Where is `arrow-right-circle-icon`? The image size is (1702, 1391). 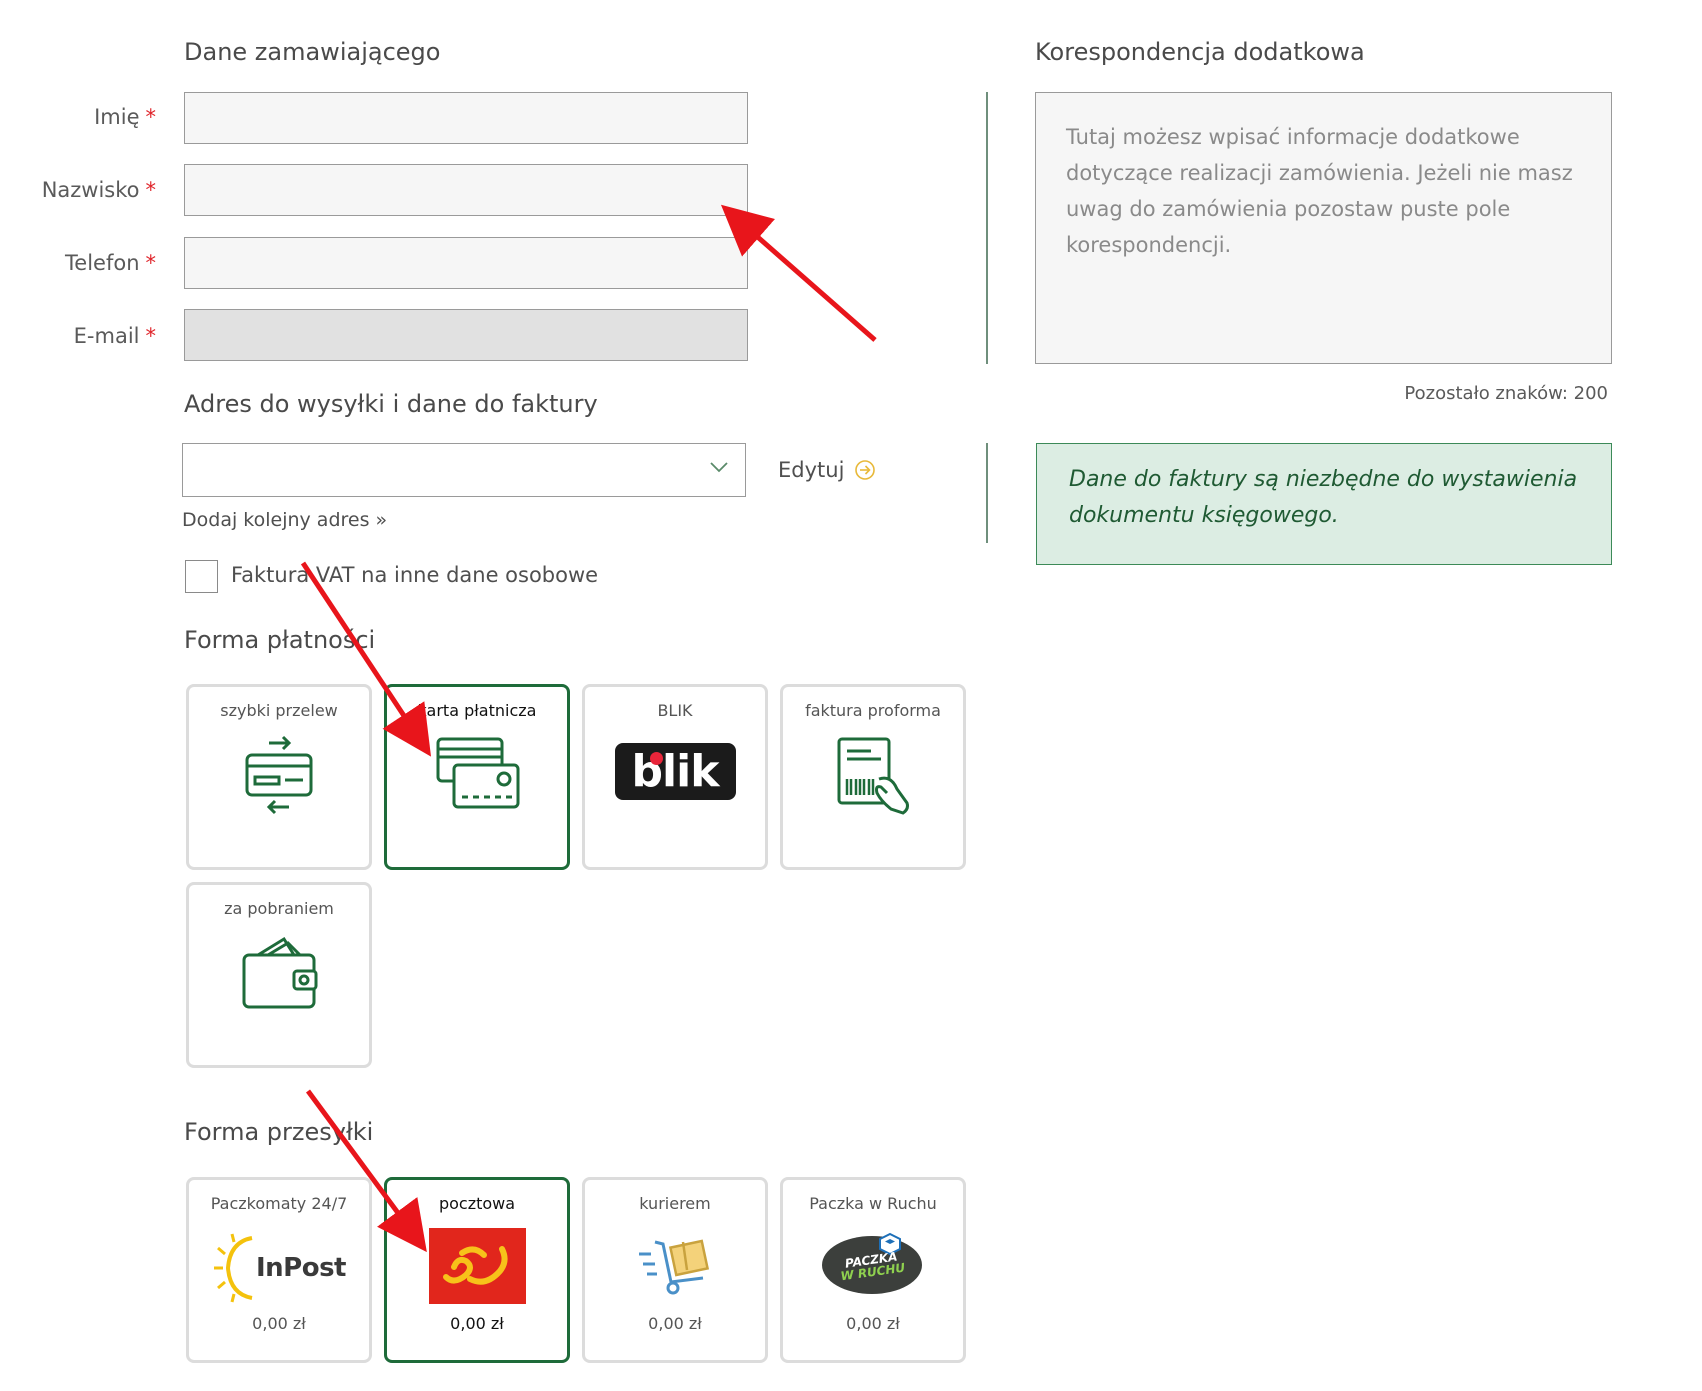
arrow-right-circle-icon is located at coordinates (865, 470).